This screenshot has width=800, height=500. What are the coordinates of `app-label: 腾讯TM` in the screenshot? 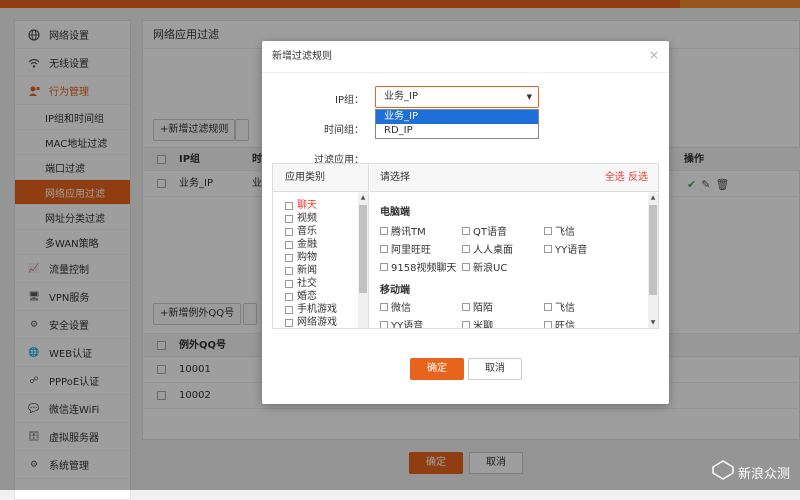 It's located at (408, 232).